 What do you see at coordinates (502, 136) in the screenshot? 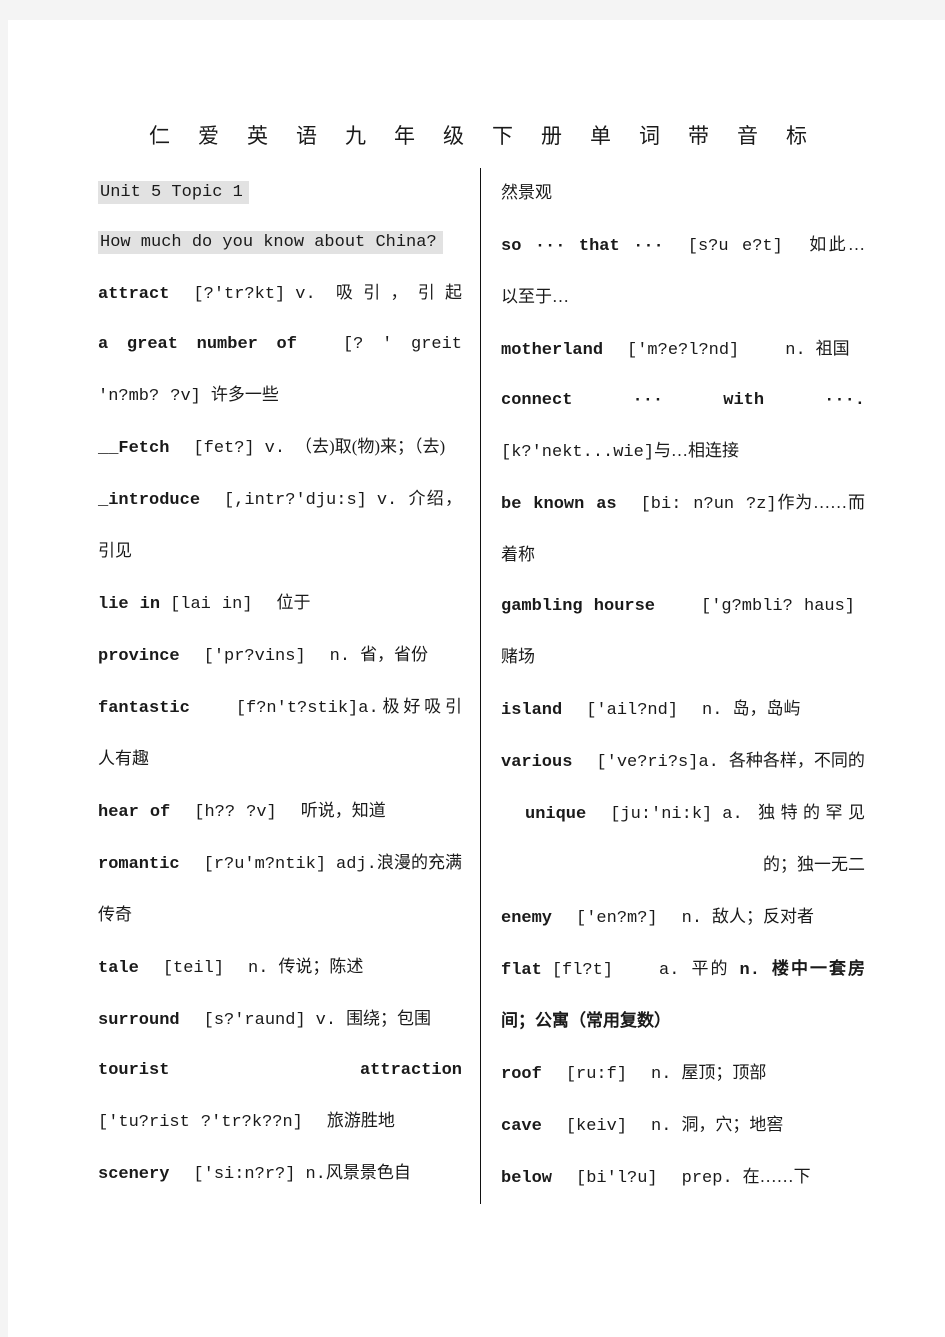
I see `title-char: 下` at bounding box center [502, 136].